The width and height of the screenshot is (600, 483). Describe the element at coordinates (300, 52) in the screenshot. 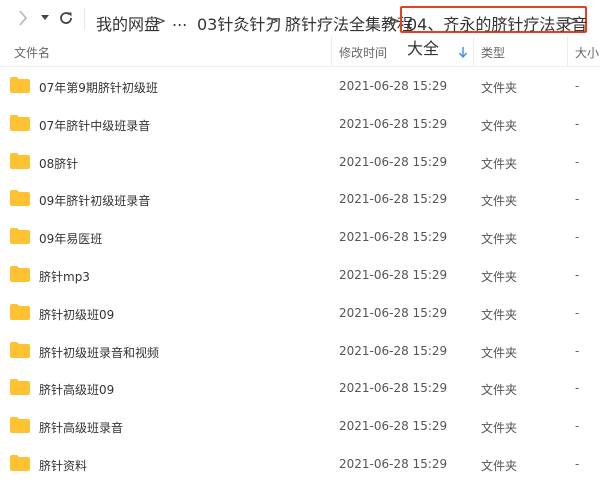

I see `column-header: 文件名 修改时间 类型 大小` at that location.